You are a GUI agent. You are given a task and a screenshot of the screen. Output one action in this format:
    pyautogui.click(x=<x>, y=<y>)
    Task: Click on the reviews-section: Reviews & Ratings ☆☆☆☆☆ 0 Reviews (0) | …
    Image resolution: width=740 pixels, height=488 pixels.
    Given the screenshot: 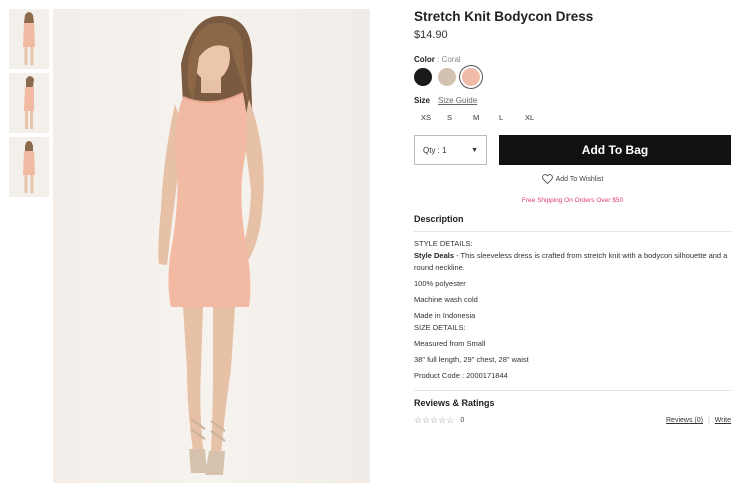 What is the action you would take?
    pyautogui.click(x=572, y=408)
    